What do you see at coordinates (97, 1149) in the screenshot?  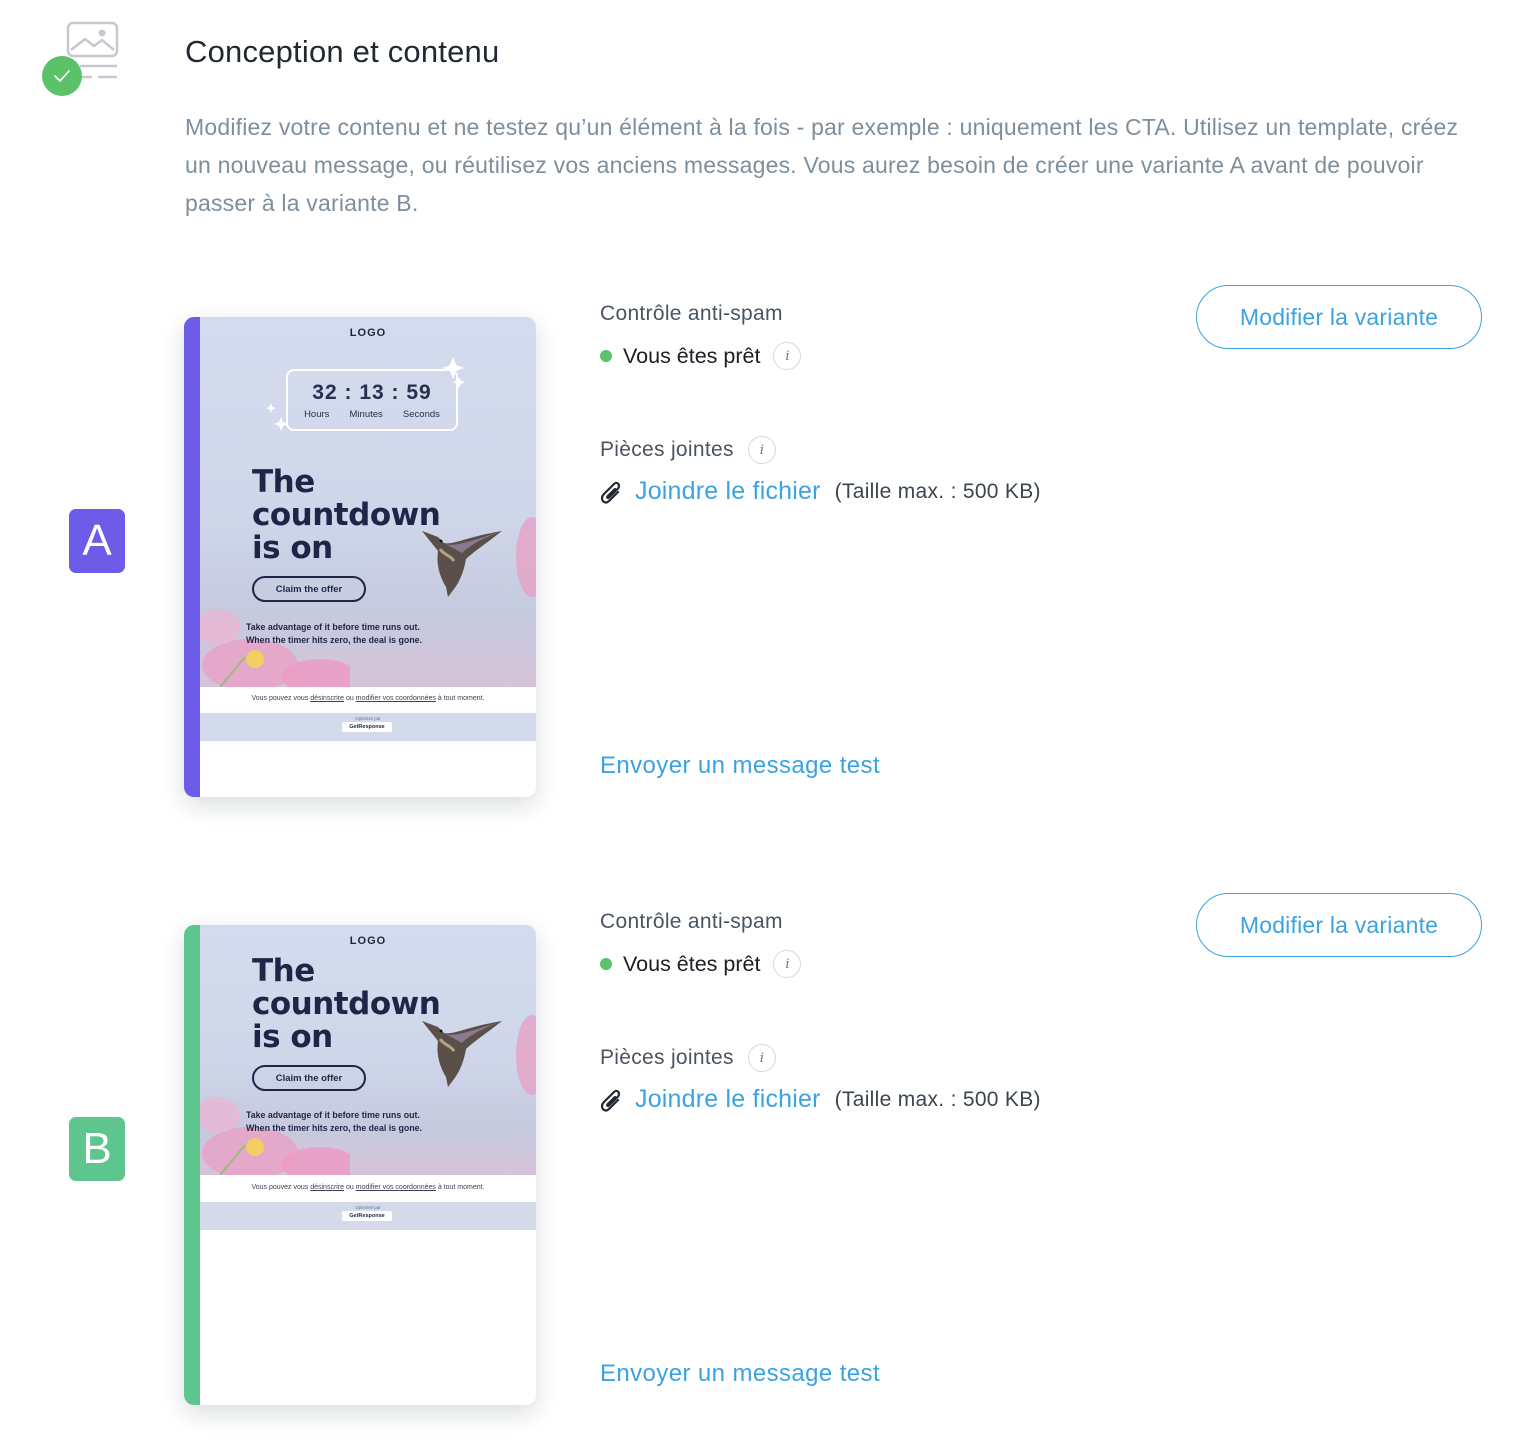 I see `variant-b-badge: B` at bounding box center [97, 1149].